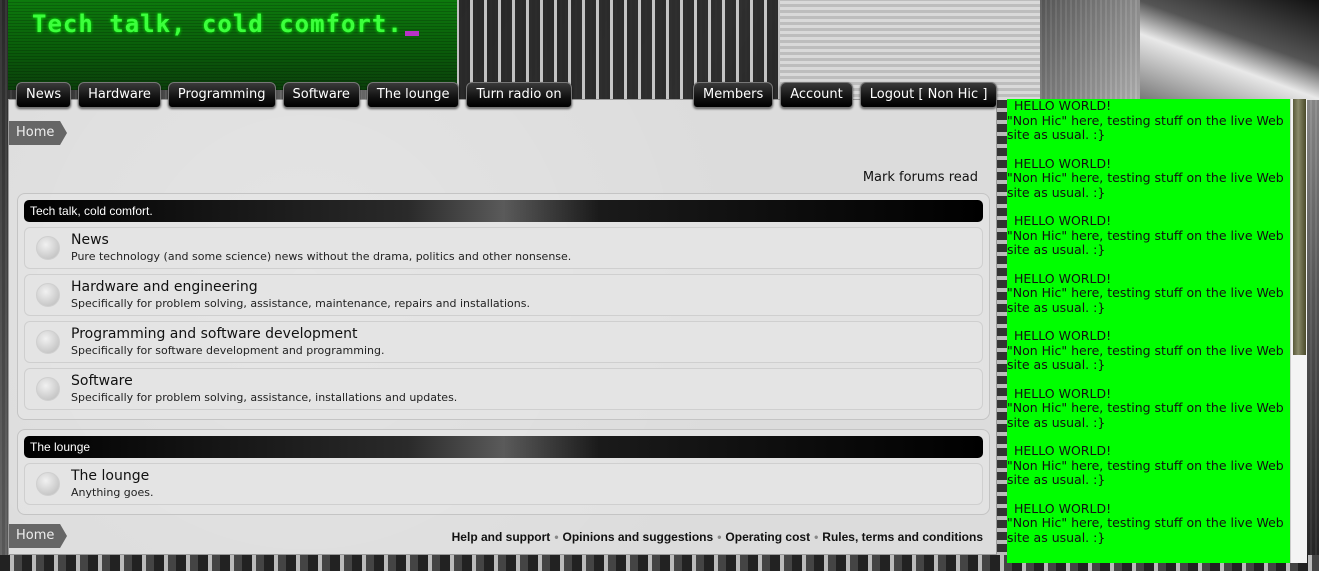  I want to click on forum-title: News, so click(90, 240).